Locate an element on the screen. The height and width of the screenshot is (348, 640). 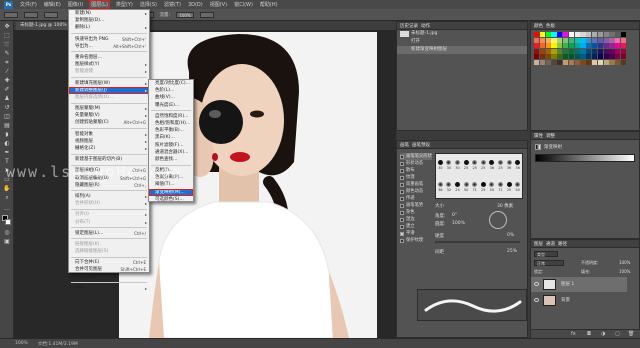
visibility-eye-icon is located at coordinates (536, 300).